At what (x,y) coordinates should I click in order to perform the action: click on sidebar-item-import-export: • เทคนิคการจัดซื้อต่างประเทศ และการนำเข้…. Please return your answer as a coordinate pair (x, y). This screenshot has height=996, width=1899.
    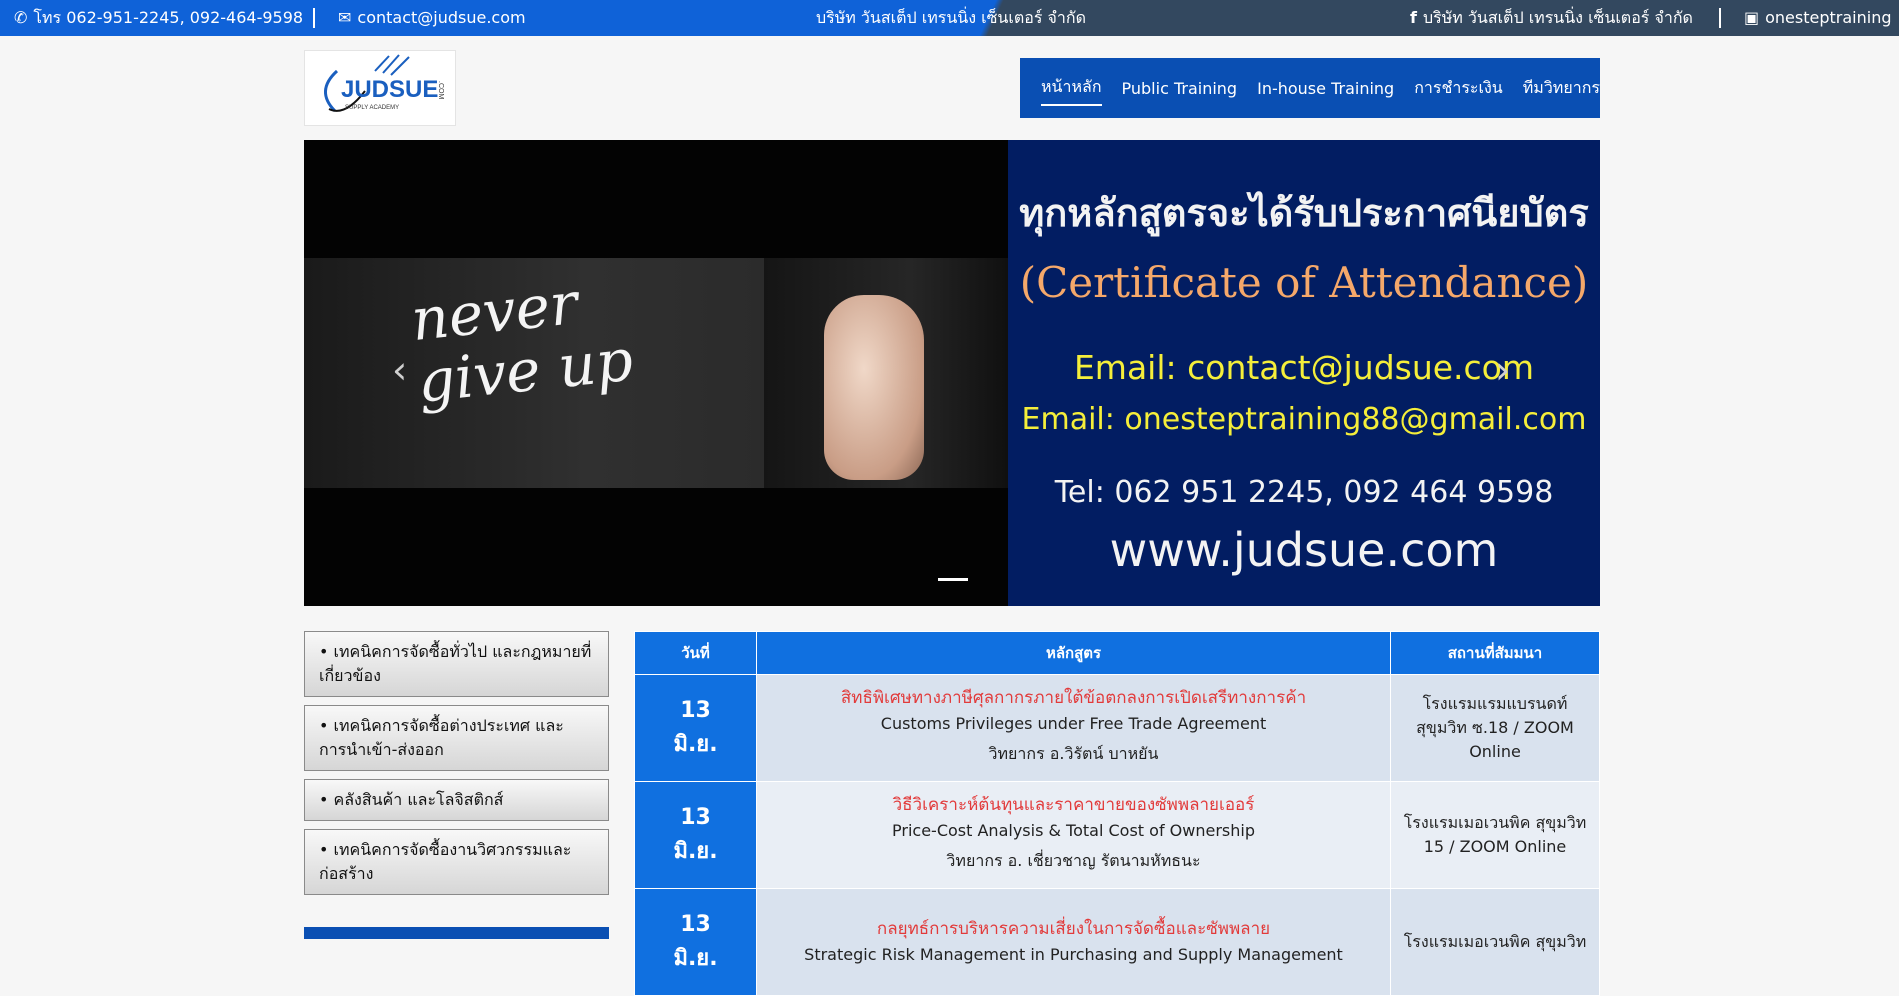
    Looking at the image, I should click on (456, 738).